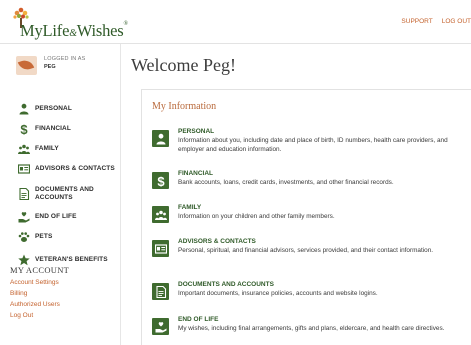 The width and height of the screenshot is (471, 345). I want to click on logo-text-part1: MyLife, so click(45, 30).